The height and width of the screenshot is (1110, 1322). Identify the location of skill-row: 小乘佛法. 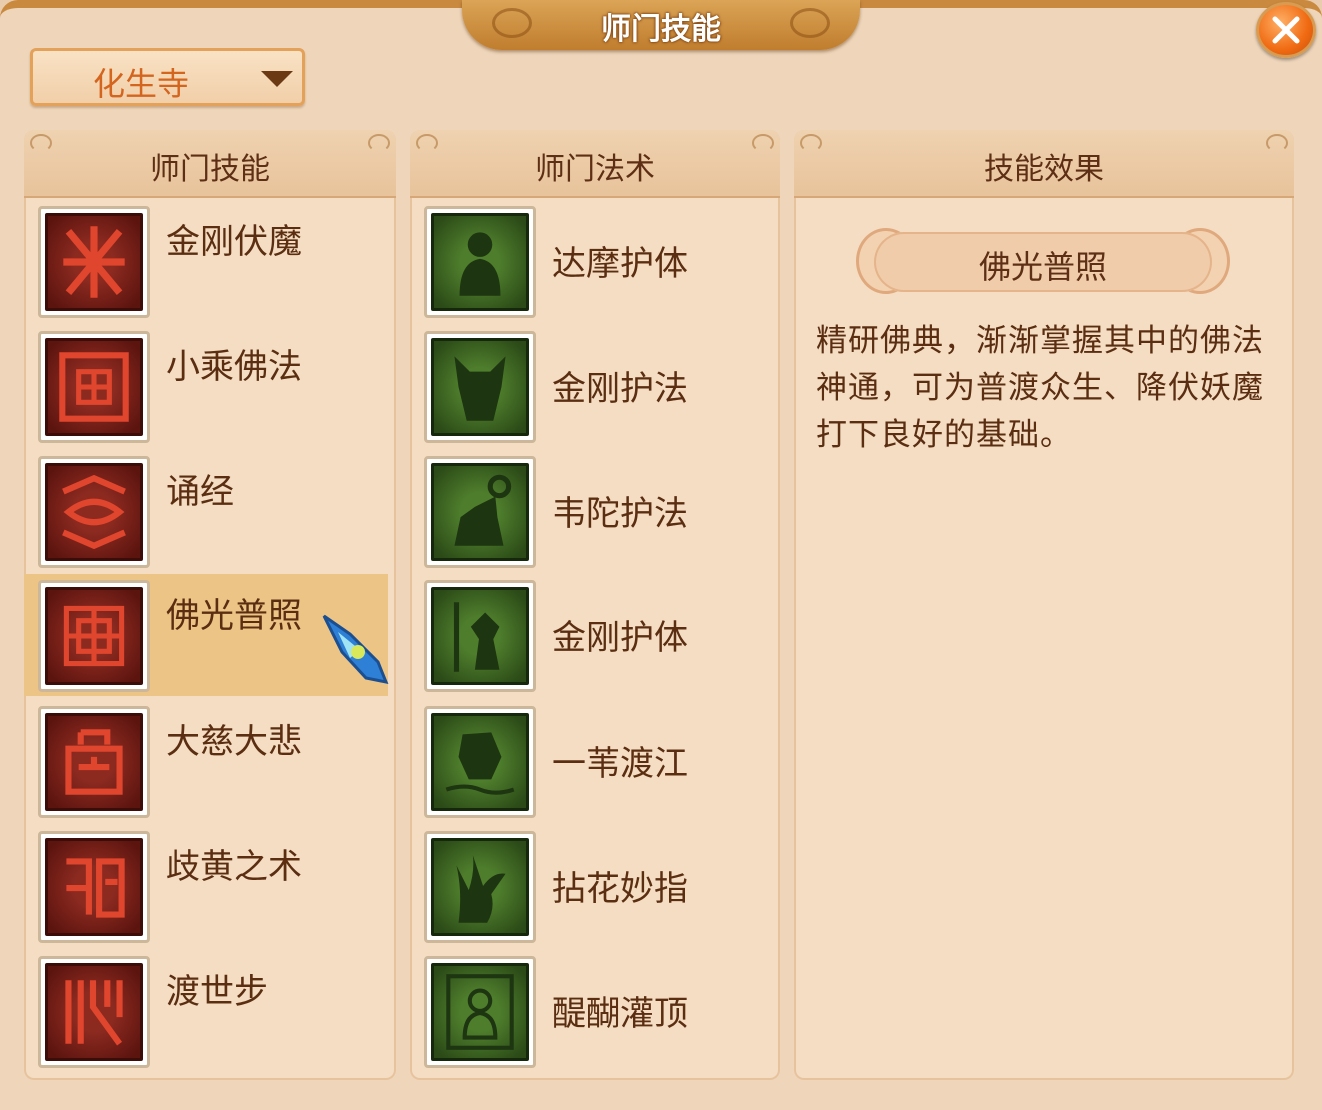
(206, 386).